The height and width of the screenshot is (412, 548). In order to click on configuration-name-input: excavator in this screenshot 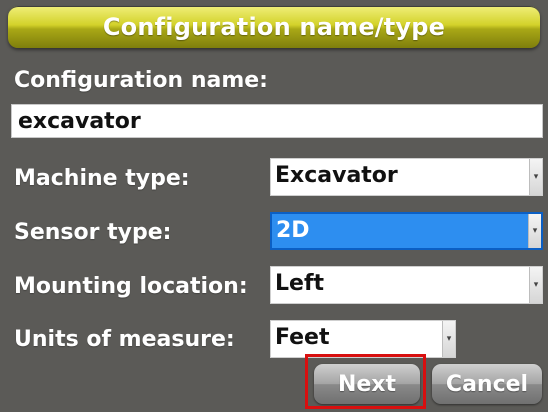, I will do `click(277, 121)`.